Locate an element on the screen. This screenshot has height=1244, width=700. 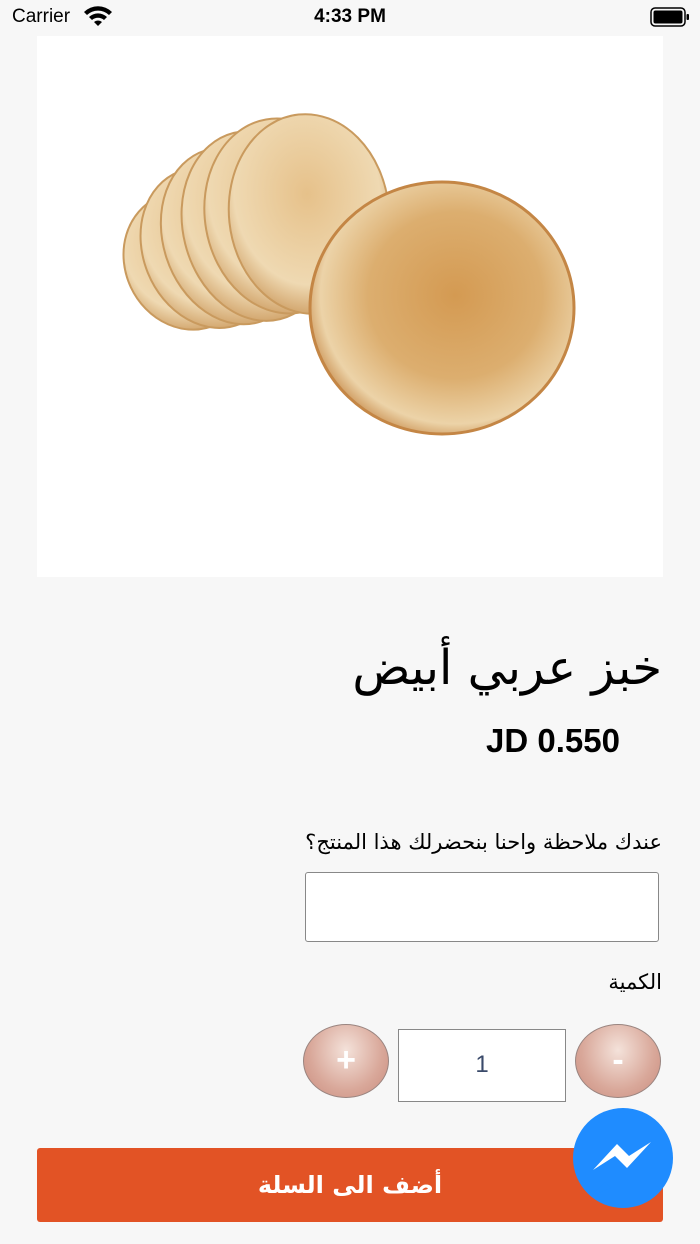
note-label: عندك ملاحظة واحنا بنحضرلك هذا المنتج؟ is located at coordinates (483, 842).